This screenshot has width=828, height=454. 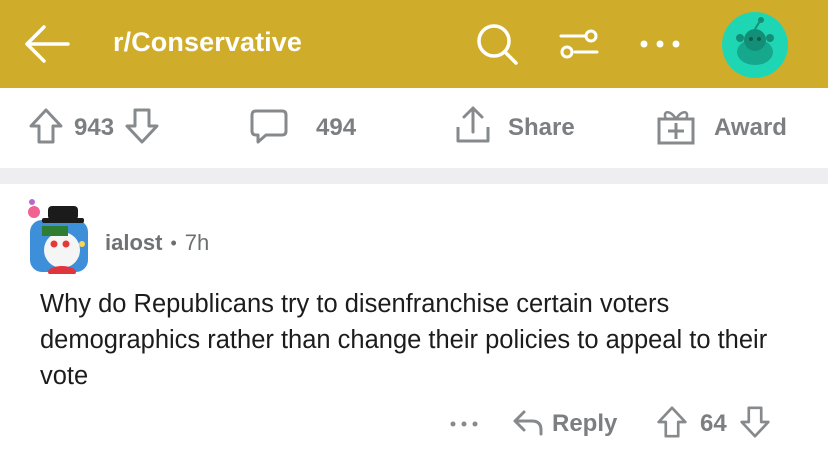 What do you see at coordinates (57, 238) in the screenshot?
I see `commenter-avatar` at bounding box center [57, 238].